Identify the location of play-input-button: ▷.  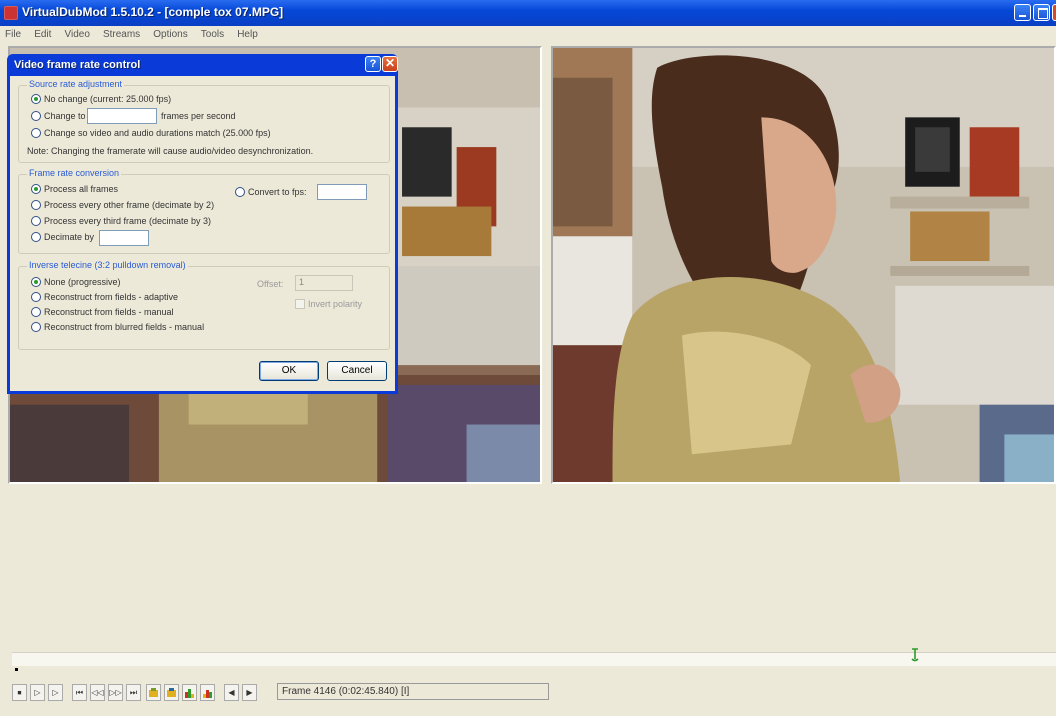
(37, 692).